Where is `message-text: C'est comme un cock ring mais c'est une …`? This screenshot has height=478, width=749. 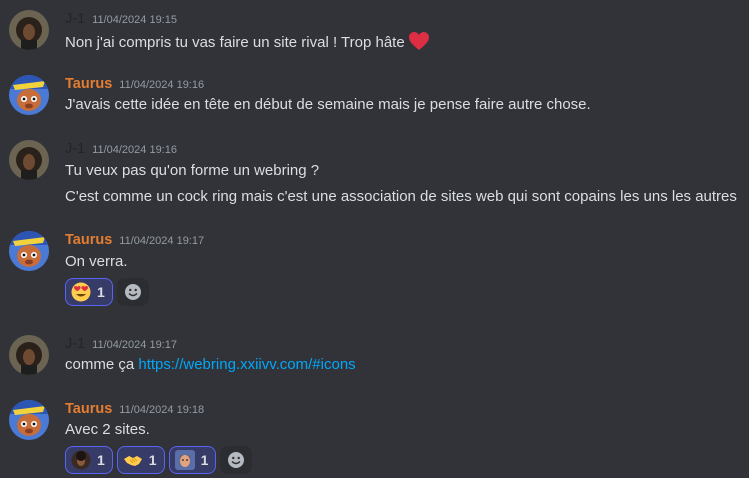 message-text: C'est comme un cock ring mais c'est une … is located at coordinates (401, 196).